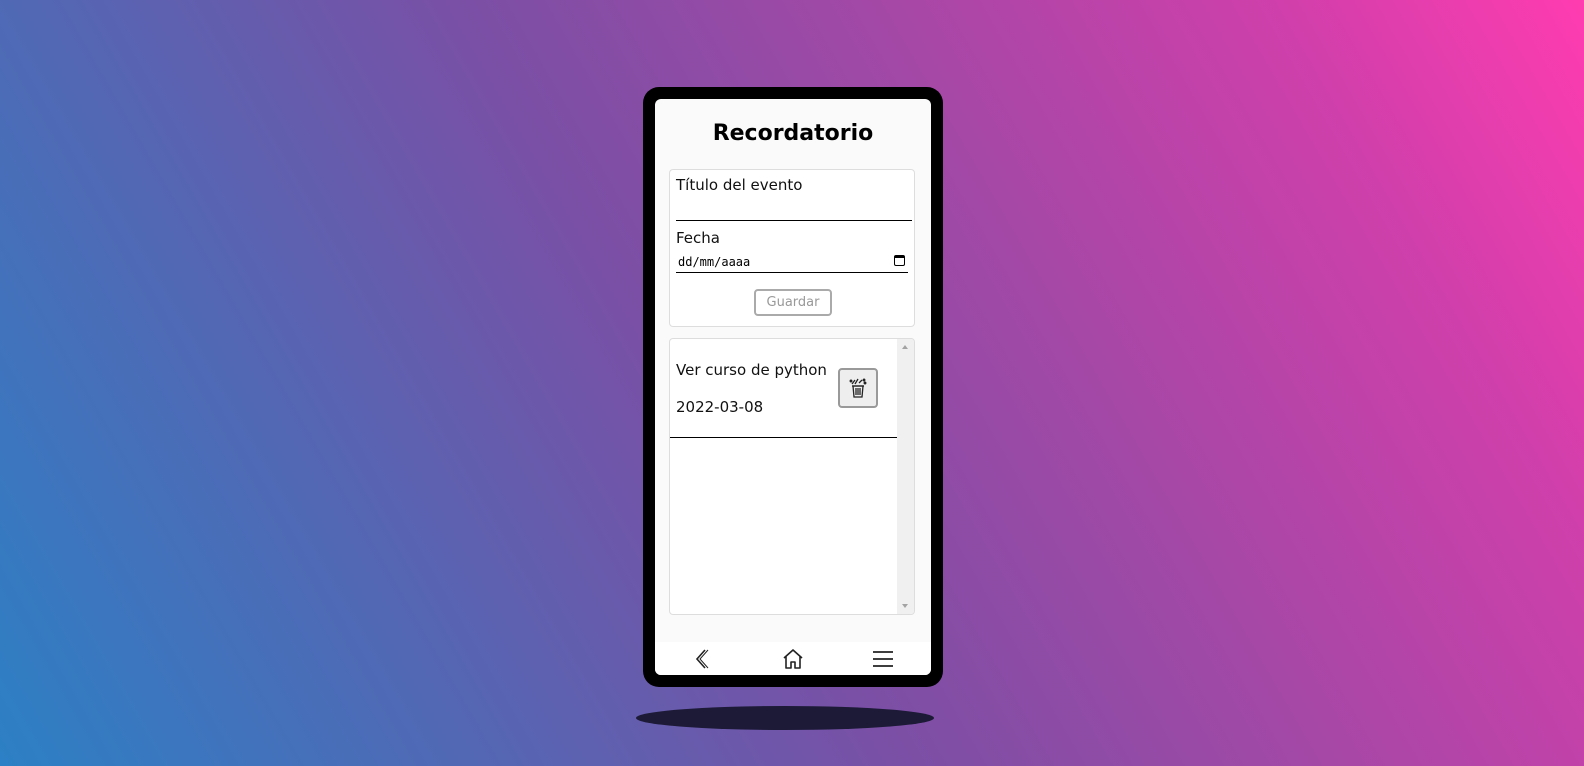 Image resolution: width=1584 pixels, height=766 pixels. Describe the element at coordinates (783, 388) in the screenshot. I see `list-item: Ver curso de python 2022-03-08` at that location.